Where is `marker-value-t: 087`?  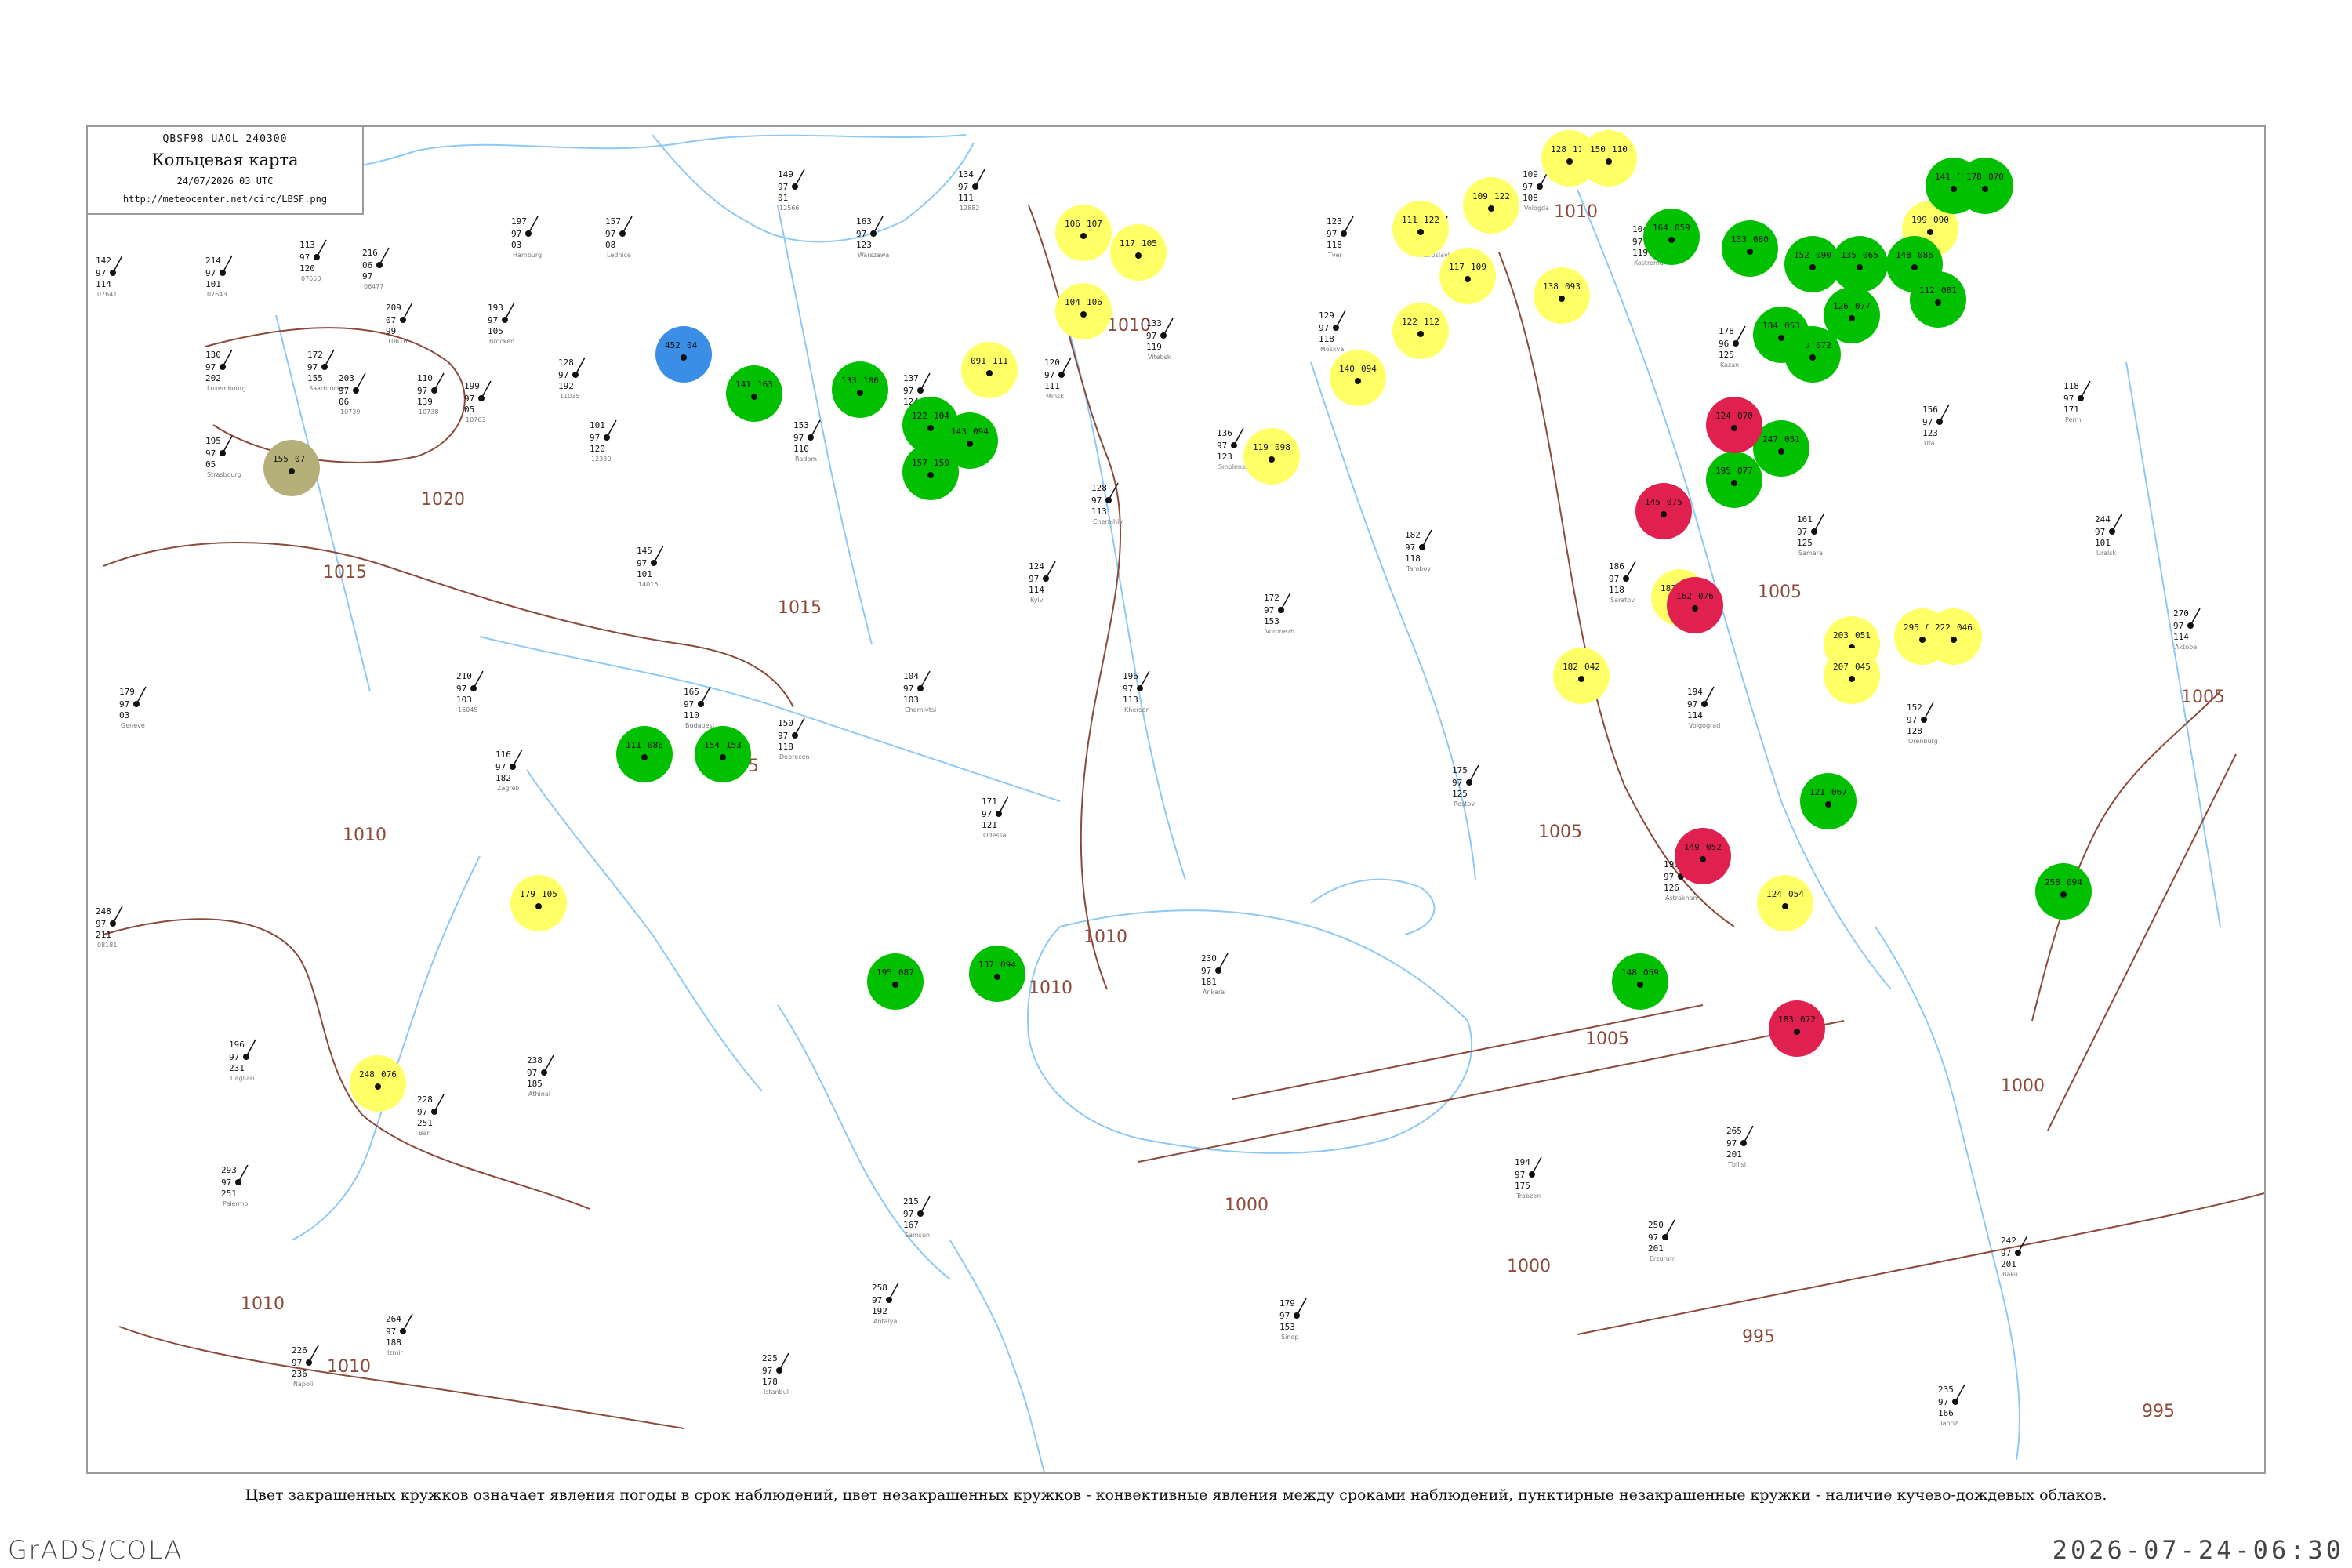 marker-value-t: 087 is located at coordinates (906, 972).